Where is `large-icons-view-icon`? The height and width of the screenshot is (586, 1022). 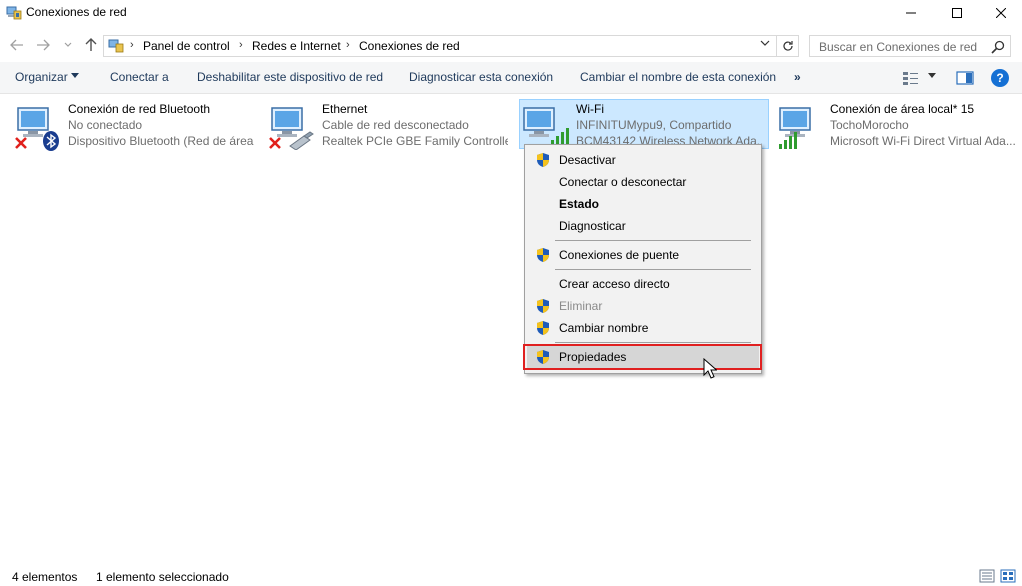 large-icons-view-icon is located at coordinates (1008, 576).